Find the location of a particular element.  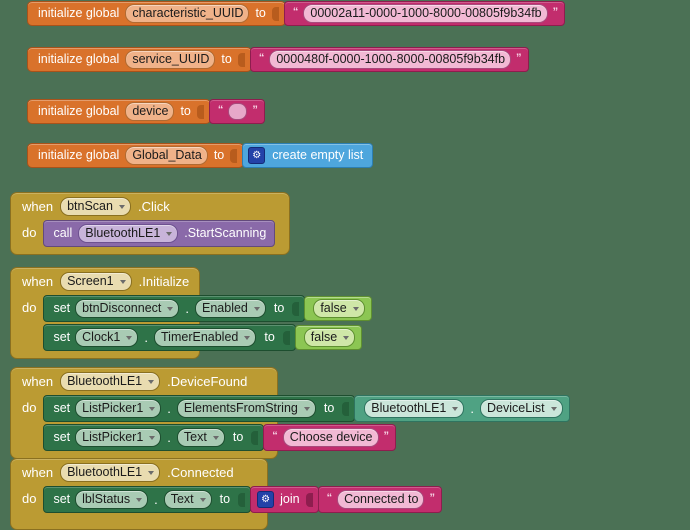

variable-block-body: initialize global Global_Data to is located at coordinates (136, 155).